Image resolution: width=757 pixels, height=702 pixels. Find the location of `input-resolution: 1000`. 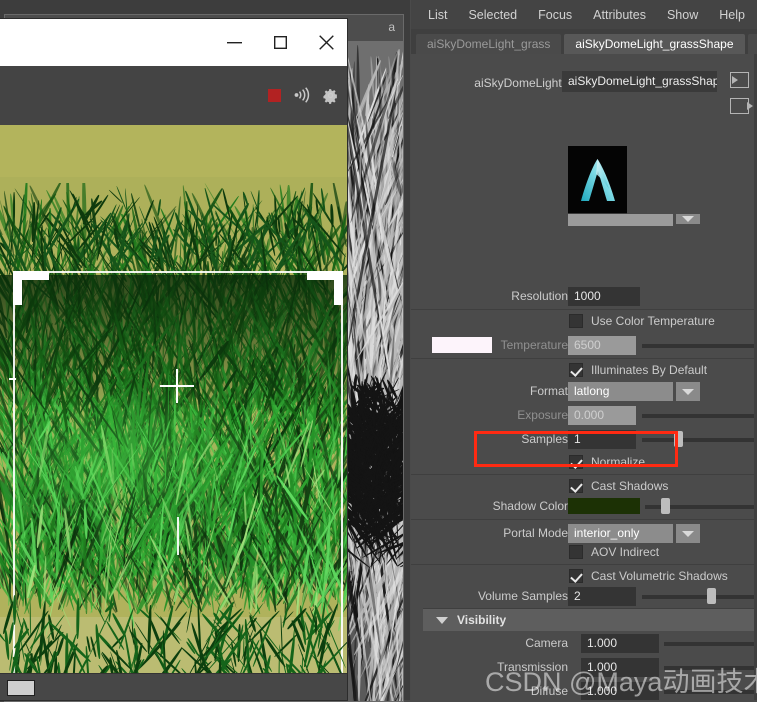

input-resolution: 1000 is located at coordinates (604, 296).